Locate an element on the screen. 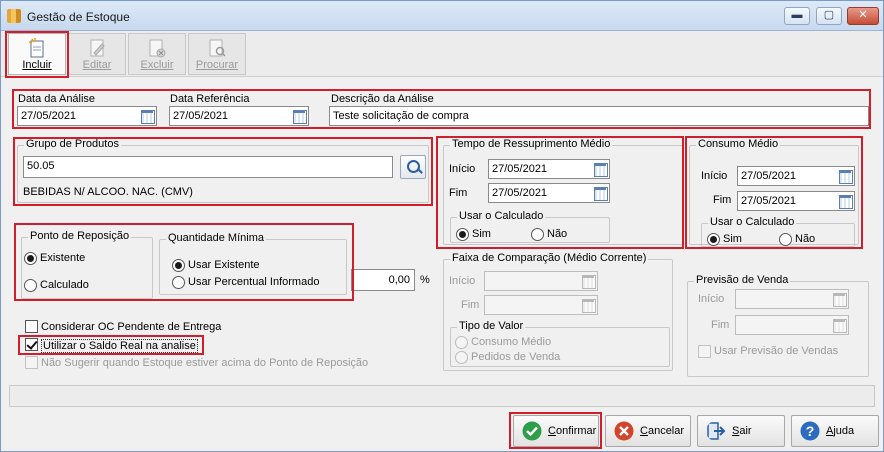  previsao-venda-title: Previsão de Venda is located at coordinates (742, 280).